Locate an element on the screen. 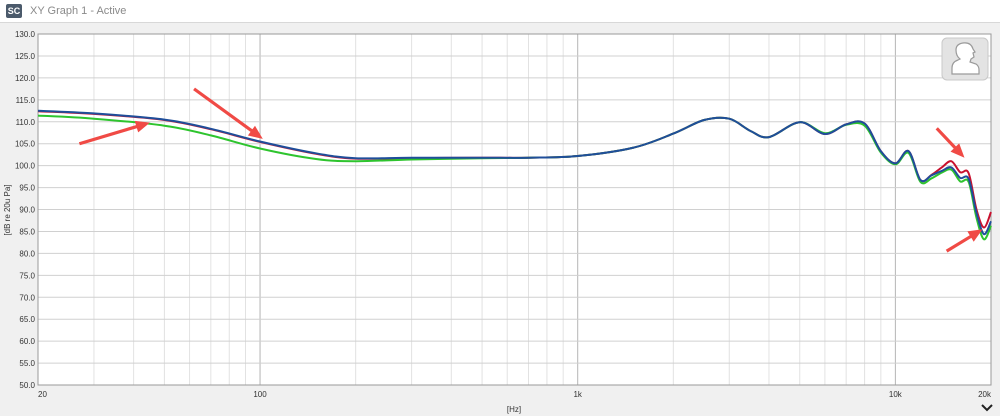 This screenshot has width=1000, height=416. x-tick-label: 1k is located at coordinates (577, 394).